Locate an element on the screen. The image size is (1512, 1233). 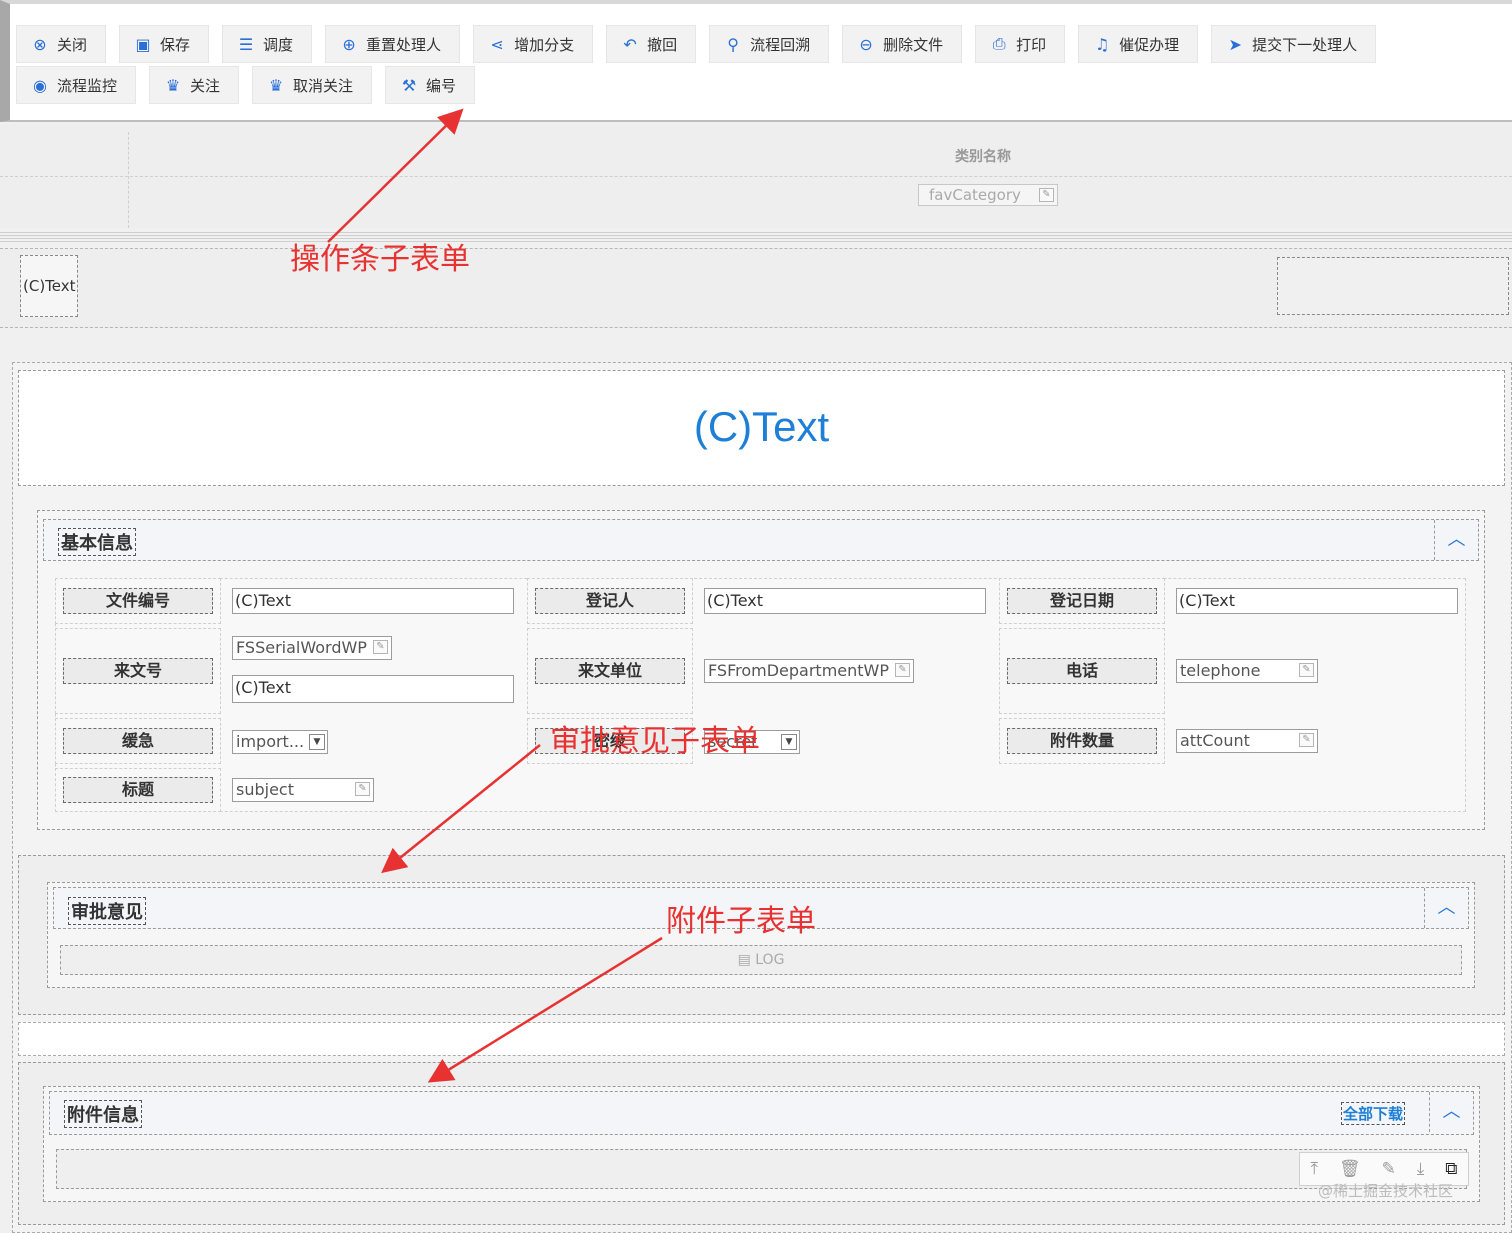
toolbar-button-row1-3: ⊕ 重置处理人 is located at coordinates (393, 44).